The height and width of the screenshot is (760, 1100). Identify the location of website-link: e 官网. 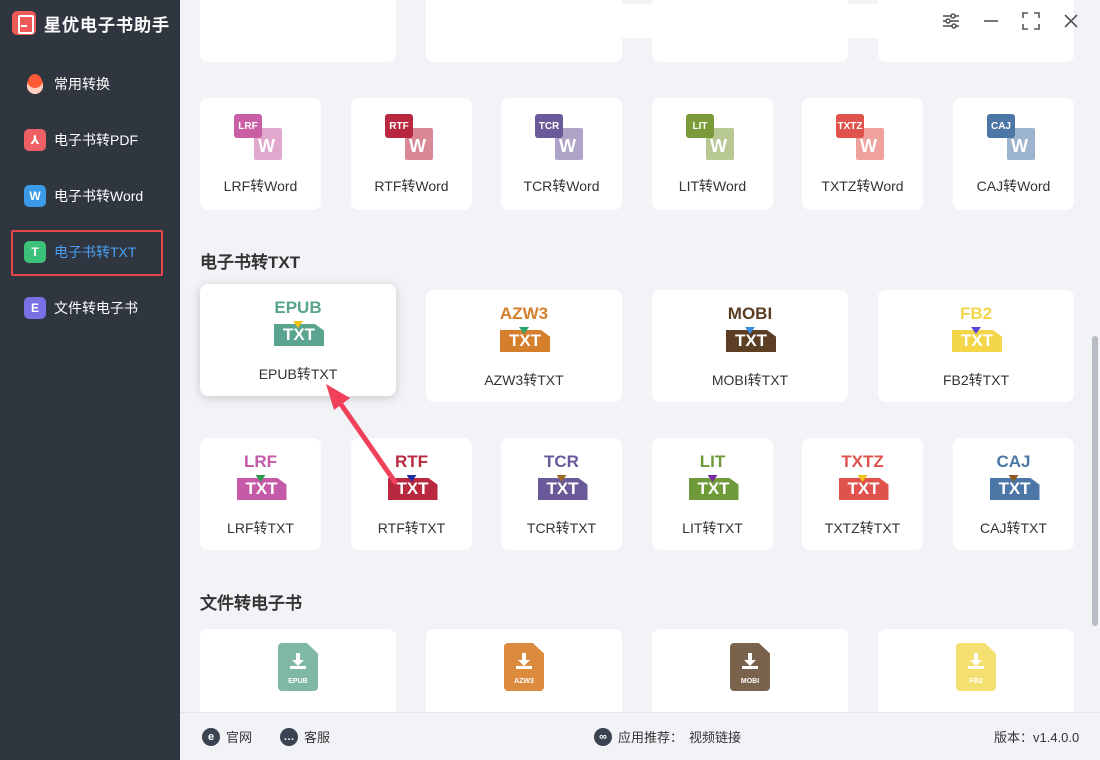
(227, 736).